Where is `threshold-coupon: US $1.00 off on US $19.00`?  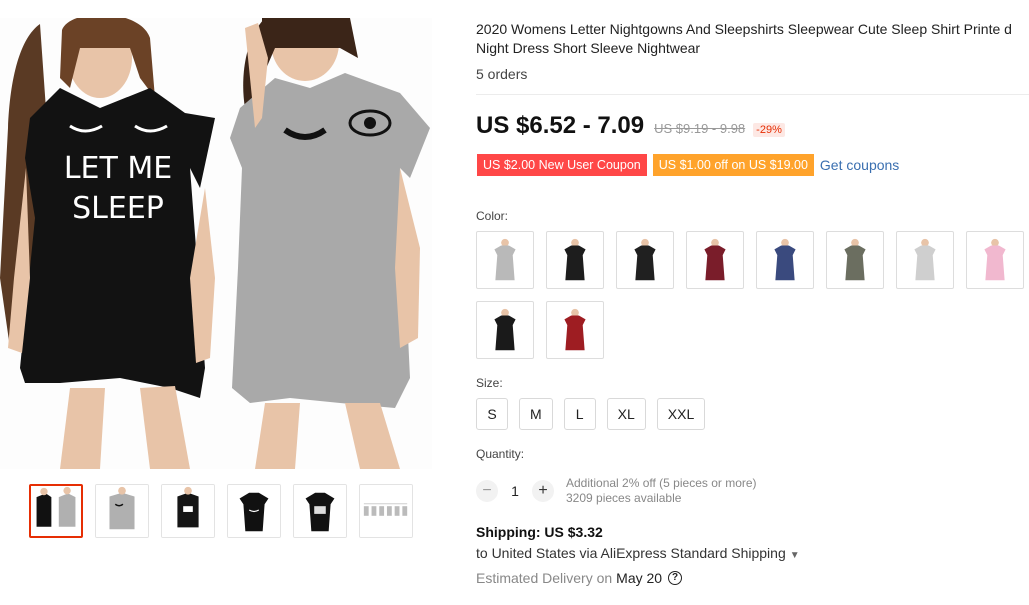 threshold-coupon: US $1.00 off on US $19.00 is located at coordinates (733, 165).